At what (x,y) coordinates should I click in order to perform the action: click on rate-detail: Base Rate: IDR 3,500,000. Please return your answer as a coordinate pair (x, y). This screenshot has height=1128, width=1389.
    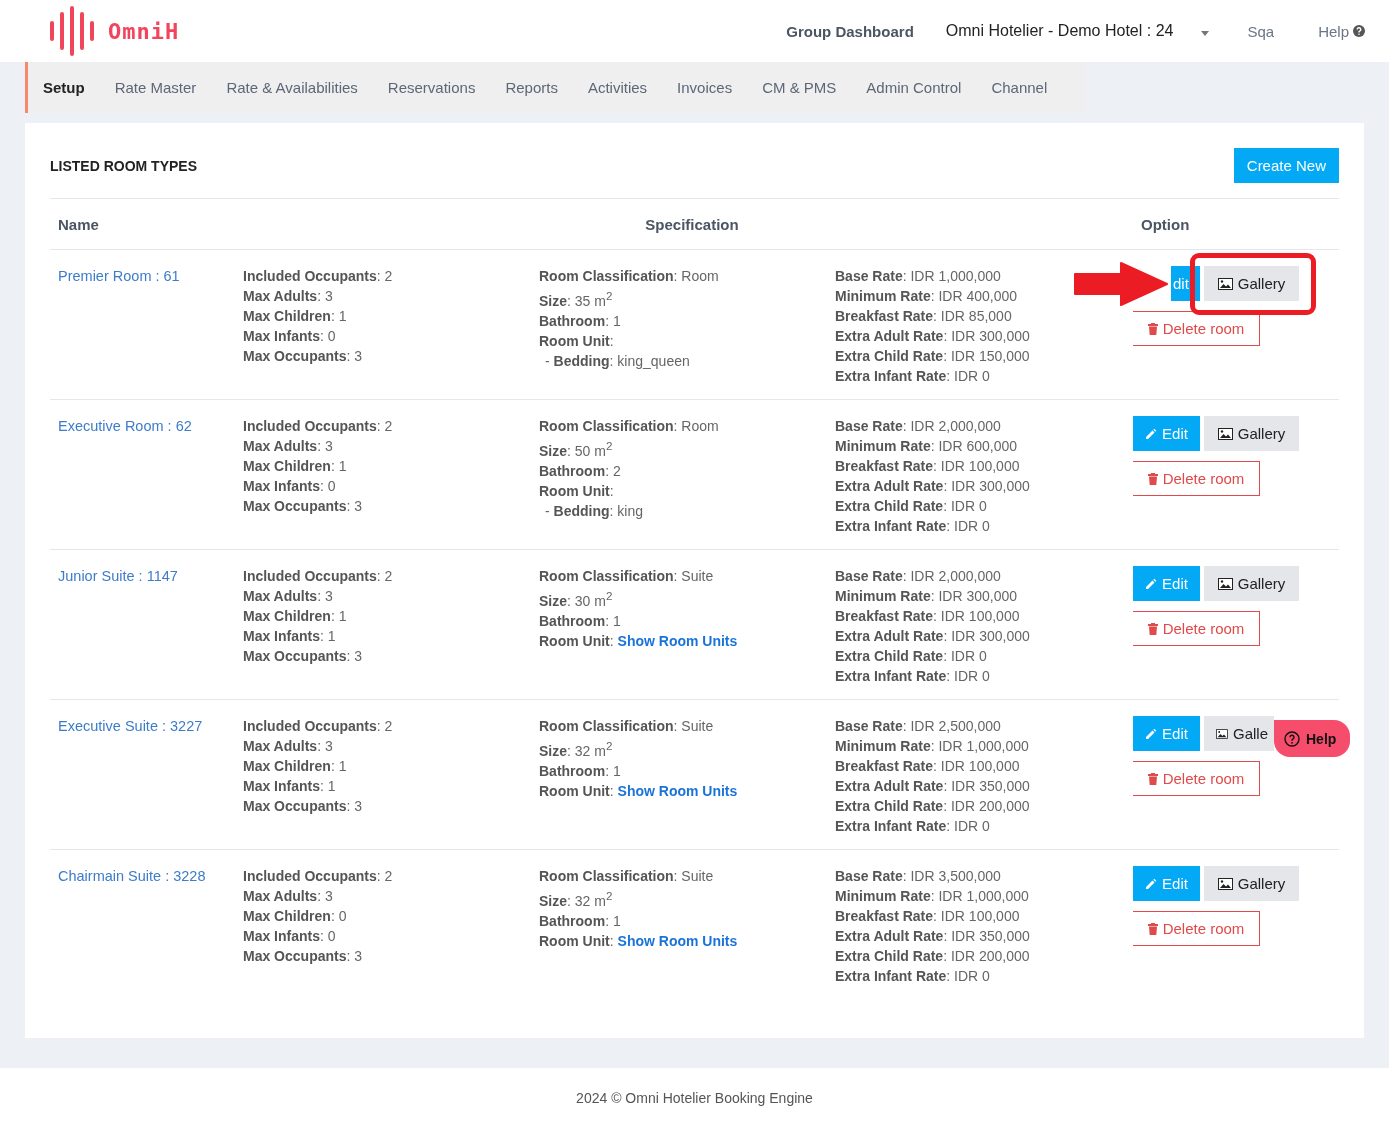
    Looking at the image, I should click on (918, 876).